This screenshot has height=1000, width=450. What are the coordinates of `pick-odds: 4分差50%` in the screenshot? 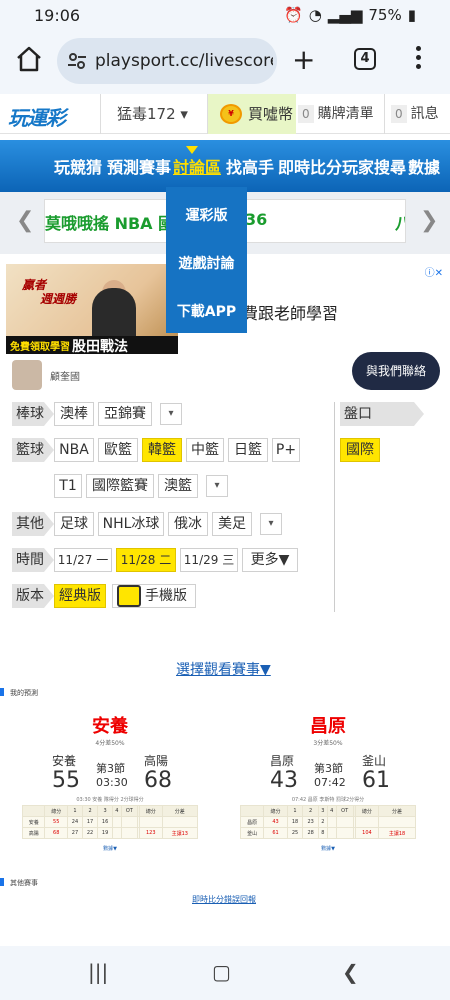 It's located at (110, 743).